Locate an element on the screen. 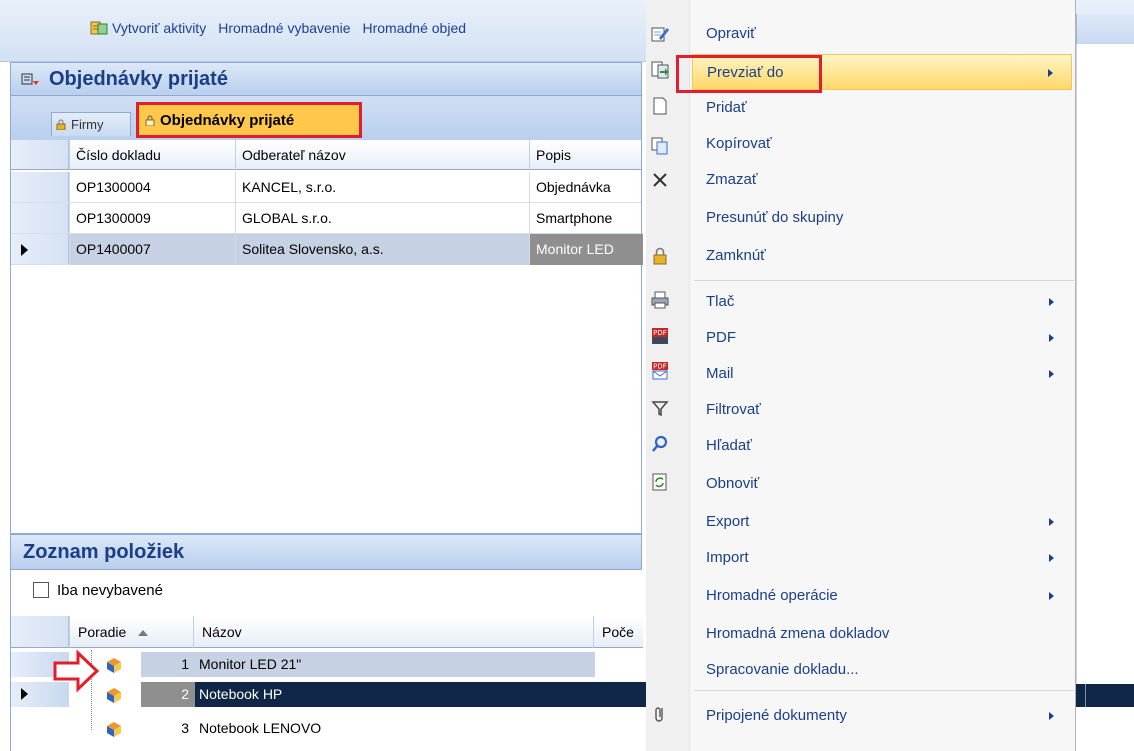 The height and width of the screenshot is (751, 1134). menu-item-label: Tlač is located at coordinates (720, 301).